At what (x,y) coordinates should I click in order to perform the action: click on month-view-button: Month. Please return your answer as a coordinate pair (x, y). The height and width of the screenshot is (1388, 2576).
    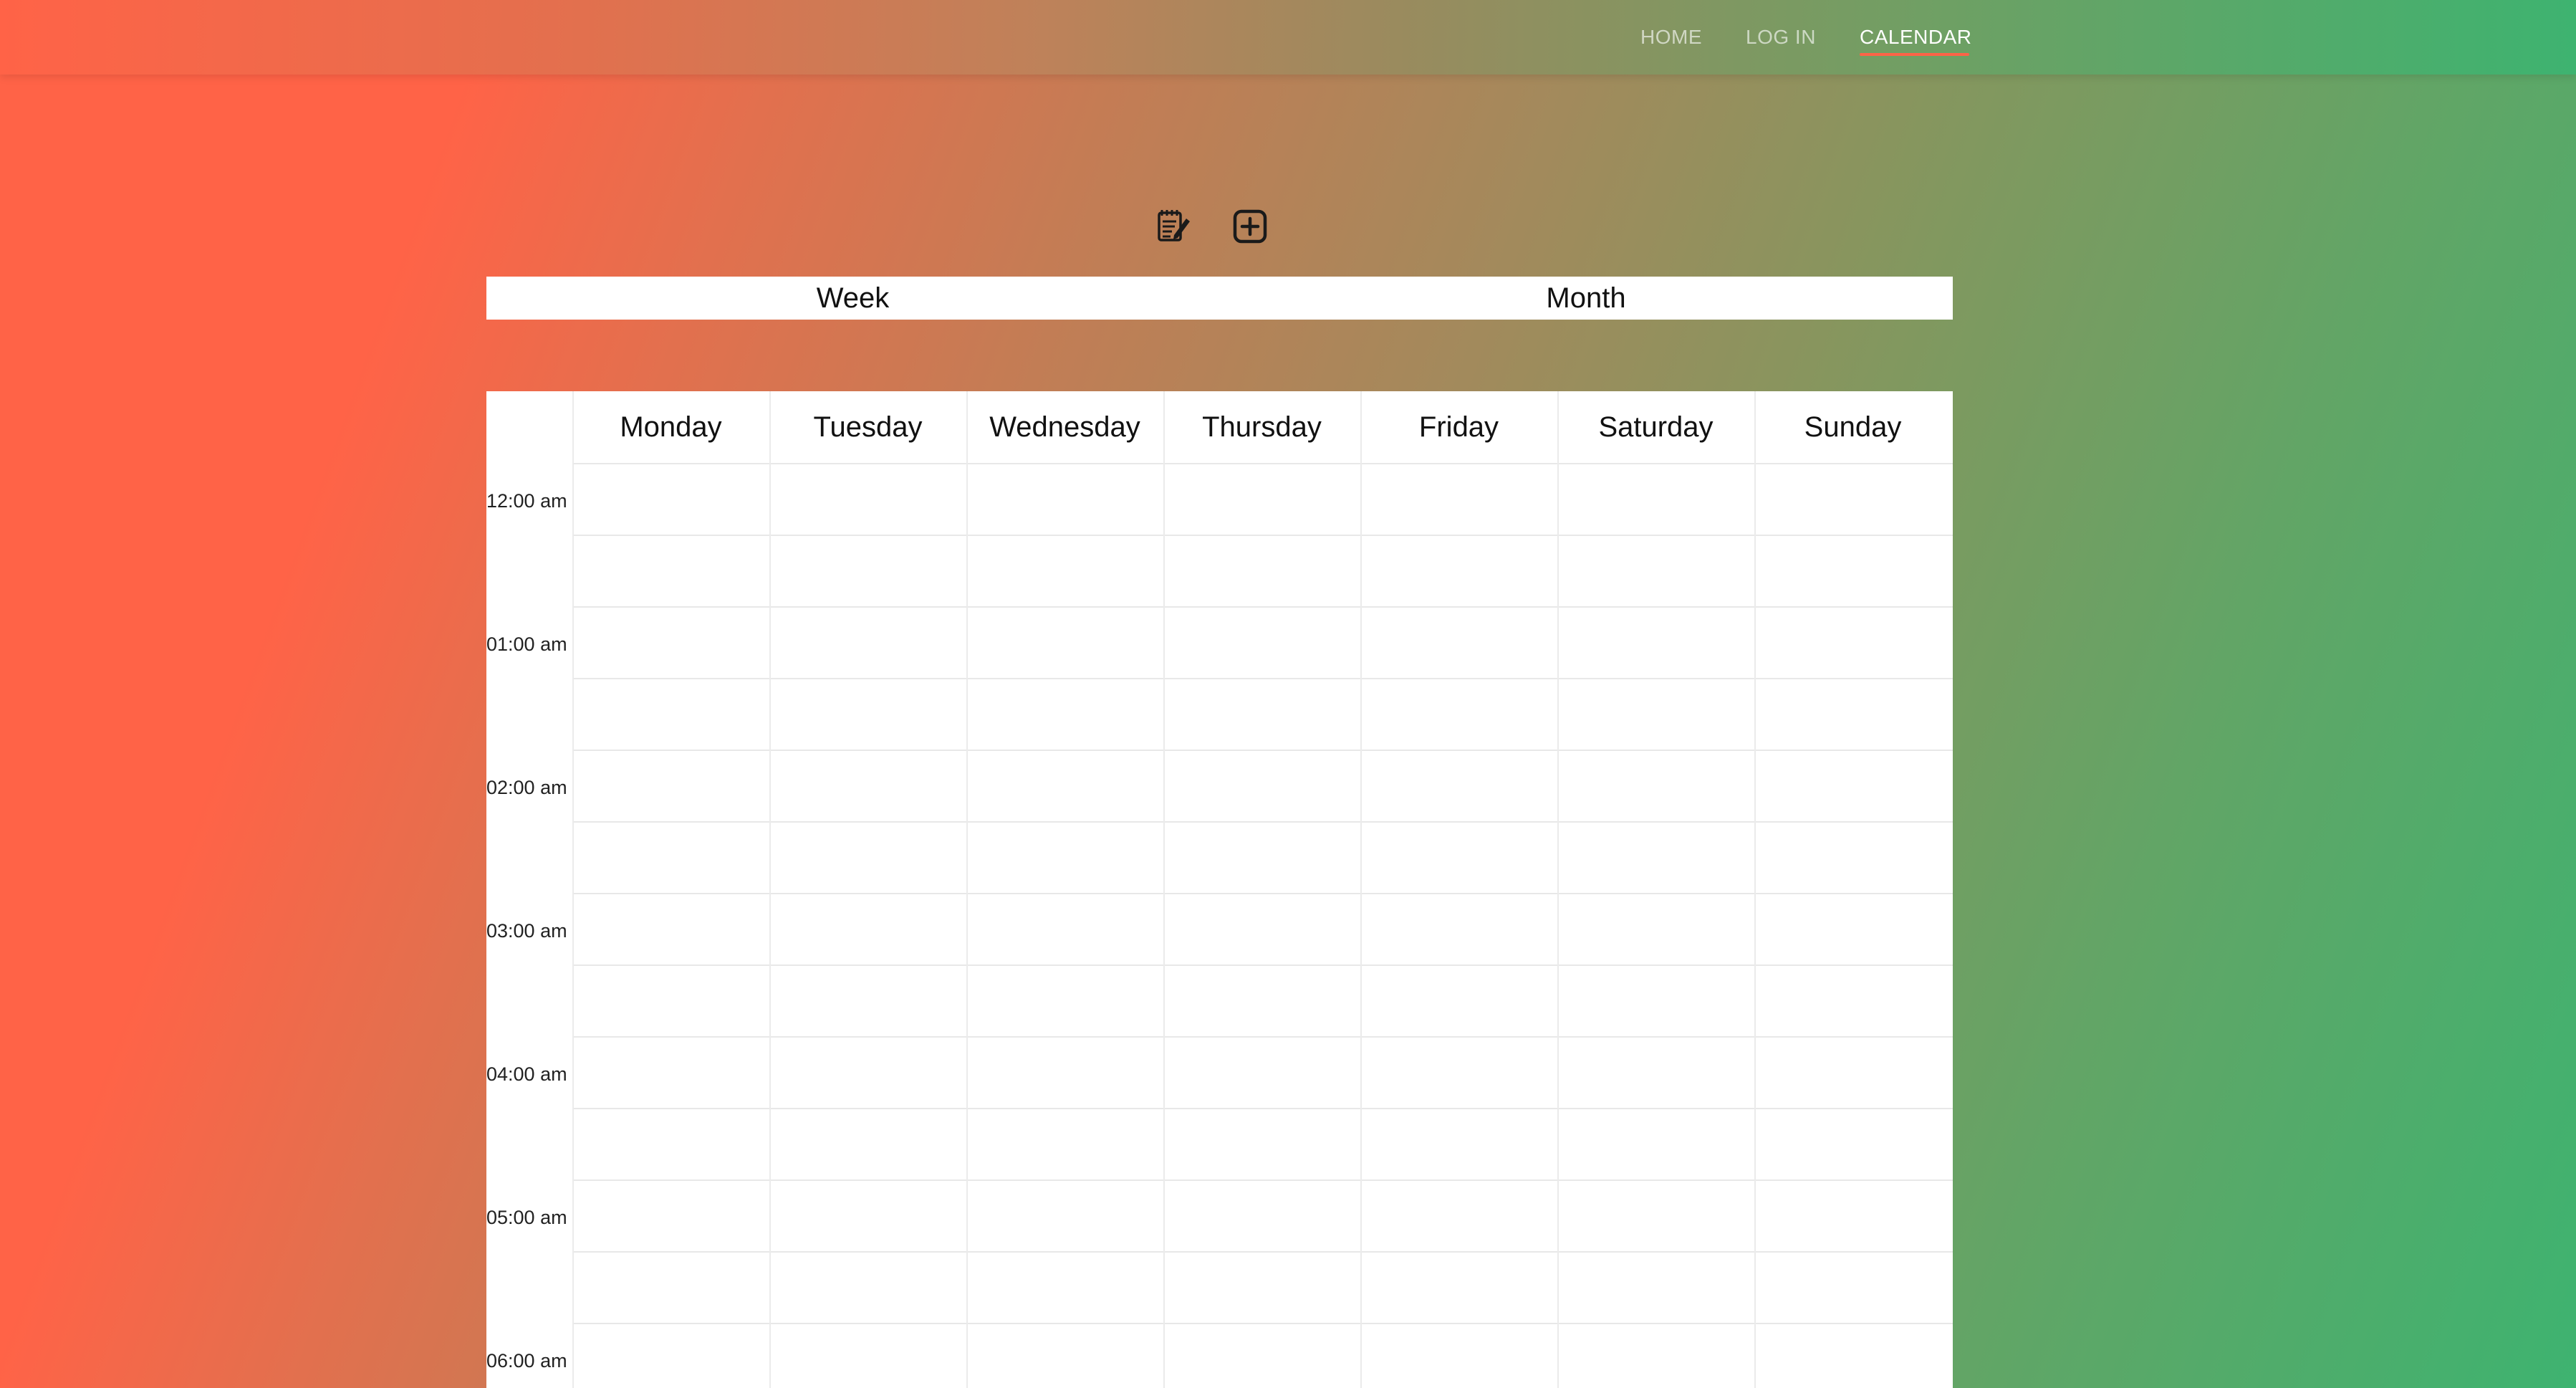
    Looking at the image, I should click on (1586, 298).